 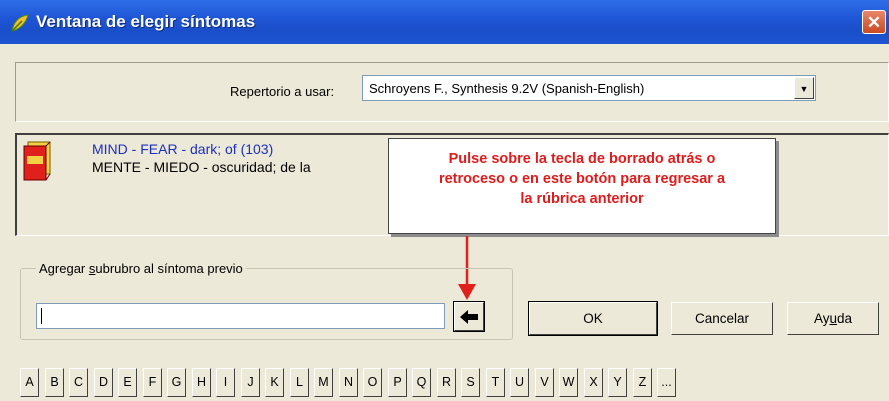 What do you see at coordinates (274, 382) in the screenshot?
I see `letter-button-k: K` at bounding box center [274, 382].